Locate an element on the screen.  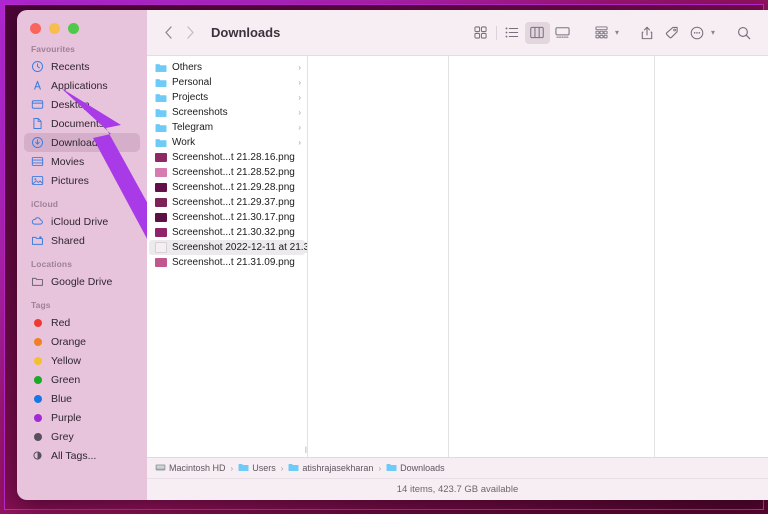
list-item: Screenshot...t 21.28.52.png is located at coordinates (227, 172).